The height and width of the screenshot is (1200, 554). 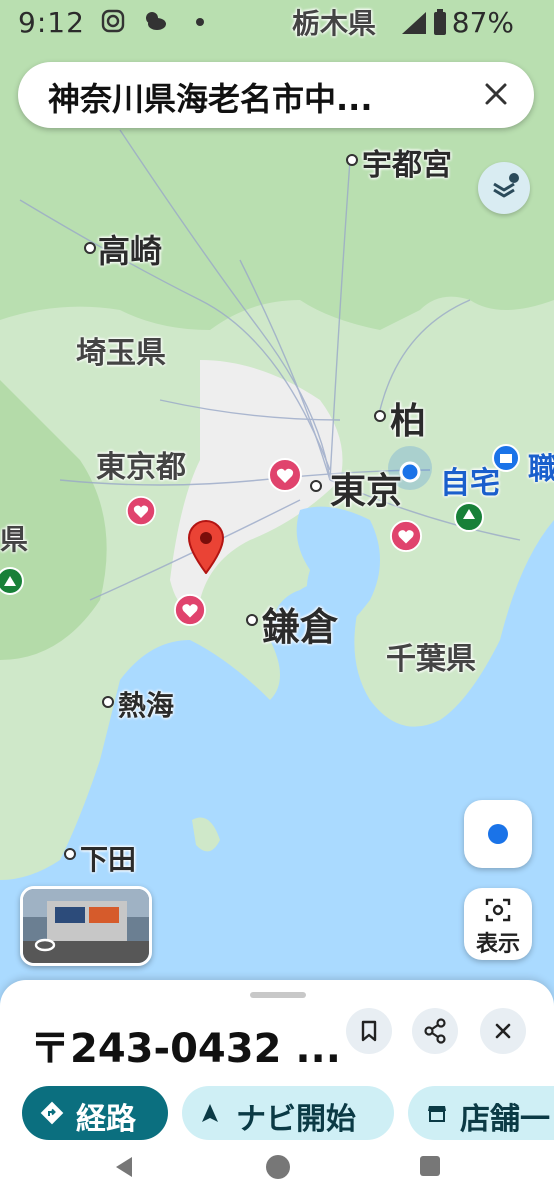 What do you see at coordinates (141, 467) in the screenshot?
I see `map-label-tokyo-to: 東京都` at bounding box center [141, 467].